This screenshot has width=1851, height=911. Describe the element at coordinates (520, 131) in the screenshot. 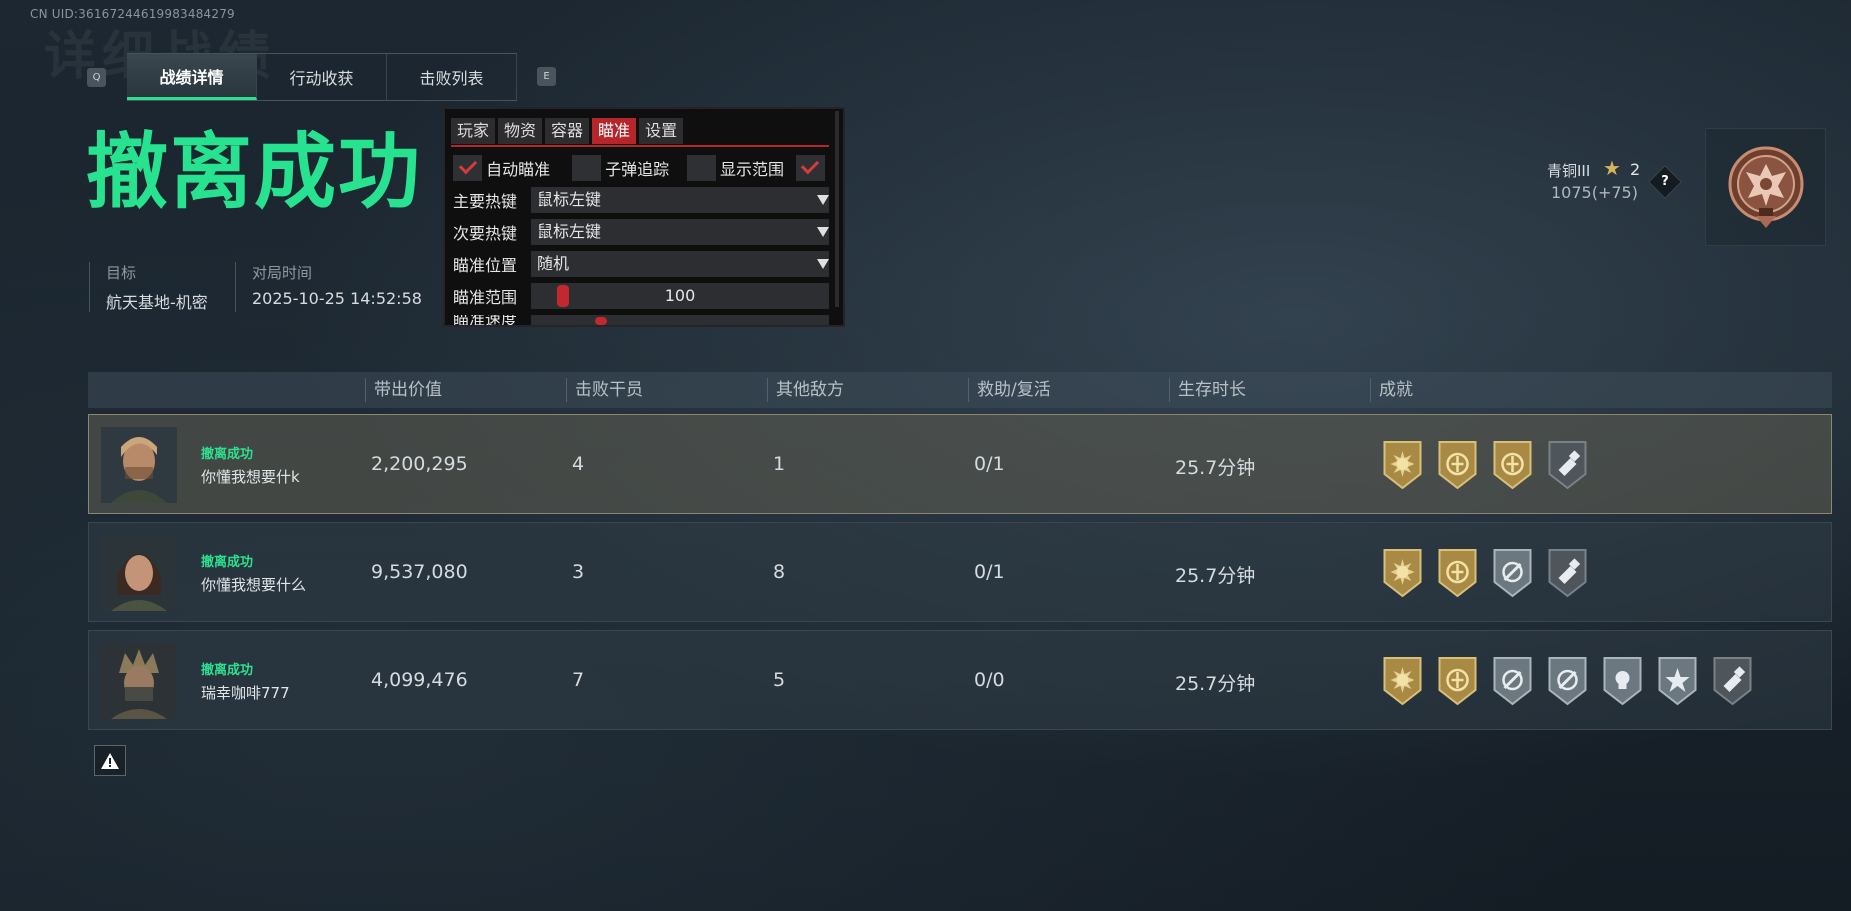

I see `overlay-tab-items: 物资` at that location.